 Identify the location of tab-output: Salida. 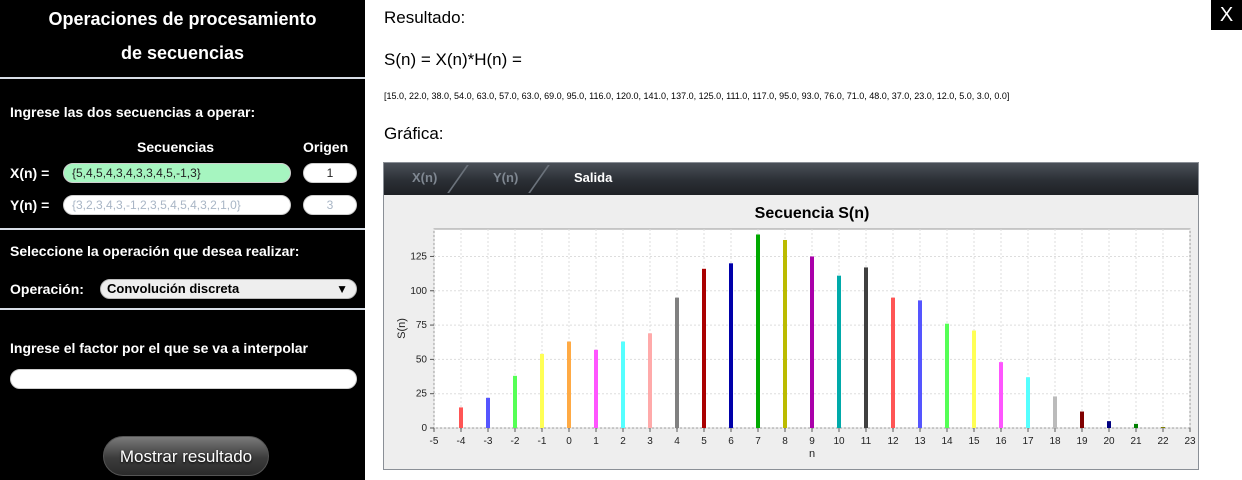
(593, 179).